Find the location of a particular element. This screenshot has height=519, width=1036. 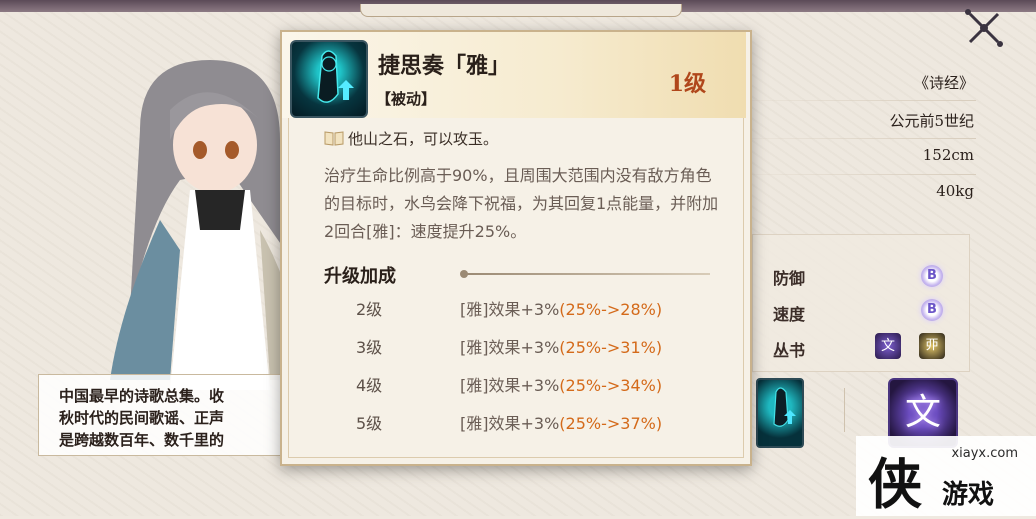

height-value: 152cm is located at coordinates (948, 155).